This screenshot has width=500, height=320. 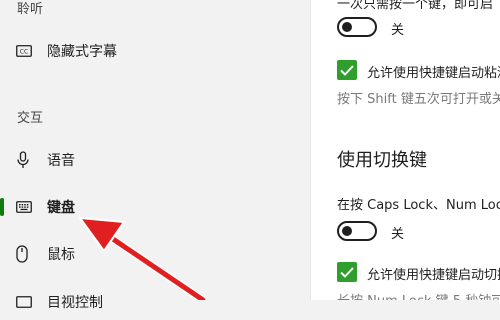 What do you see at coordinates (61, 255) in the screenshot?
I see `sidebar-item-label: 鼠标` at bounding box center [61, 255].